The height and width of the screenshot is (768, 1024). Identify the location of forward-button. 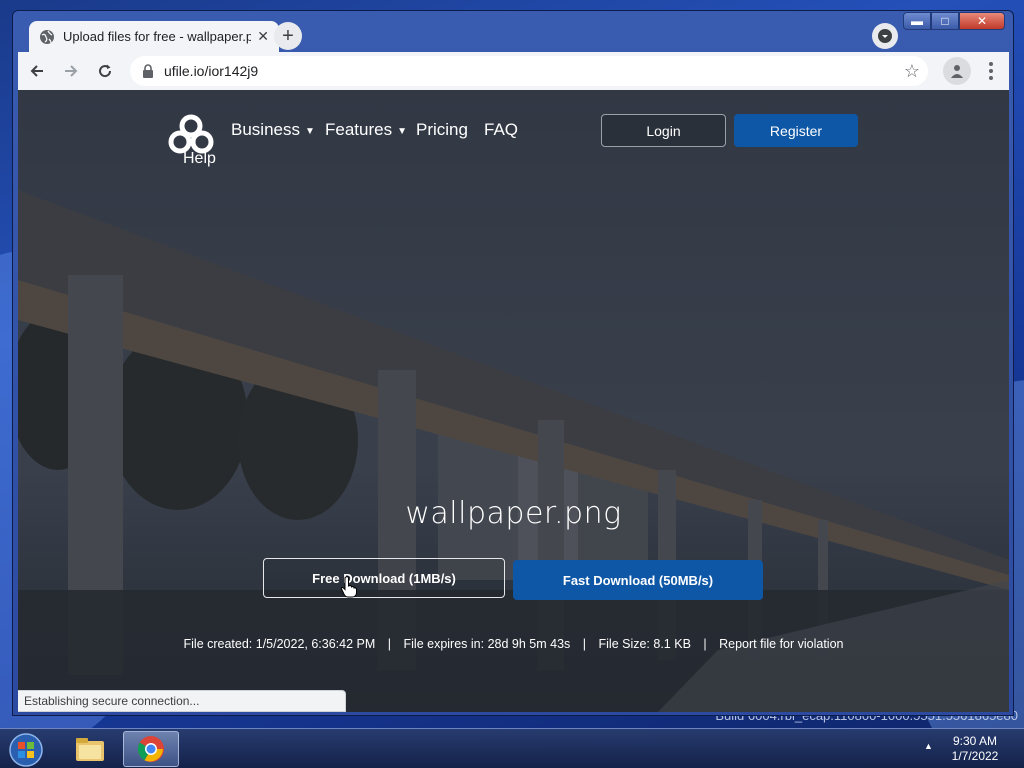
(71, 71).